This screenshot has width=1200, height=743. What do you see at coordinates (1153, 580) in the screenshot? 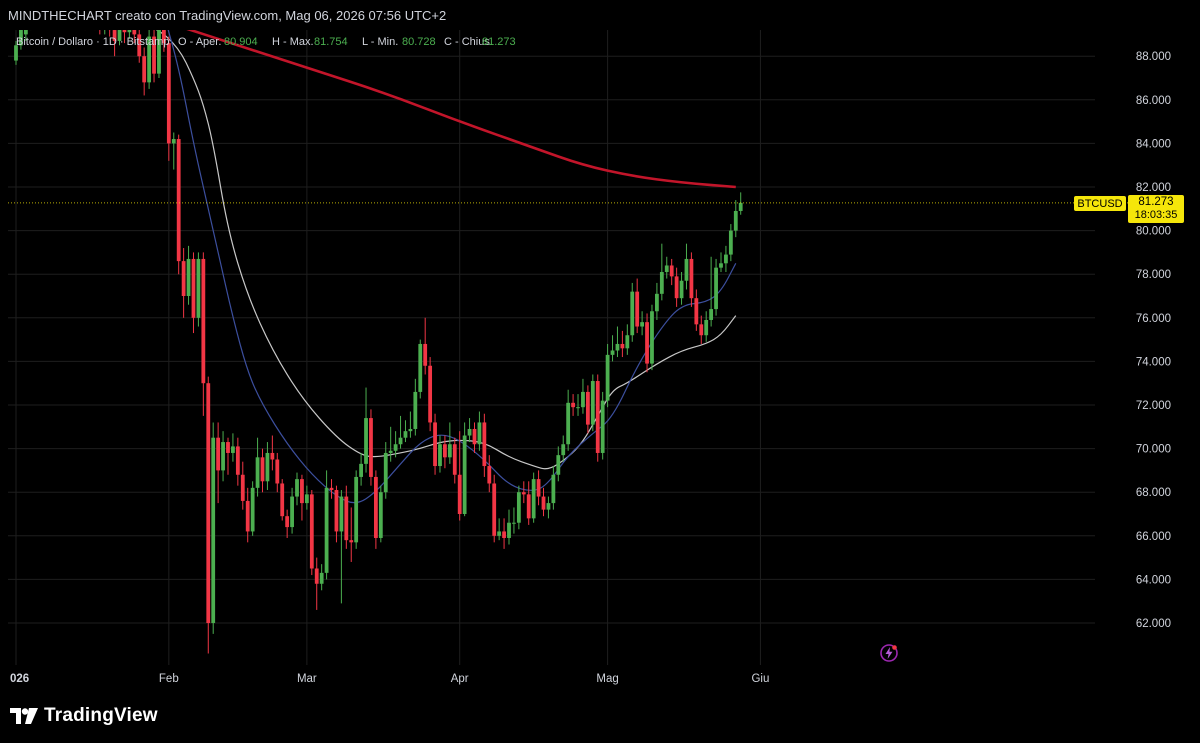
I see `y-tick-label: 64.000` at bounding box center [1153, 580].